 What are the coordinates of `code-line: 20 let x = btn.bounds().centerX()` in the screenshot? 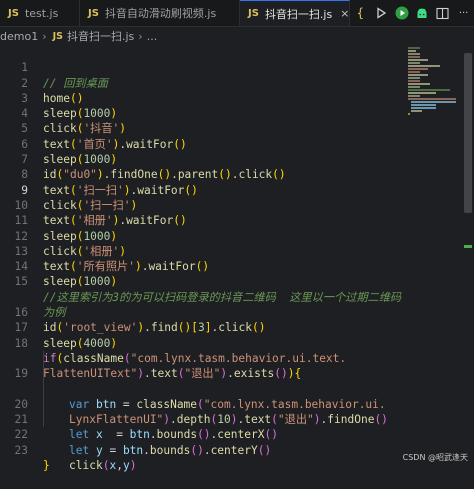 It's located at (237, 411).